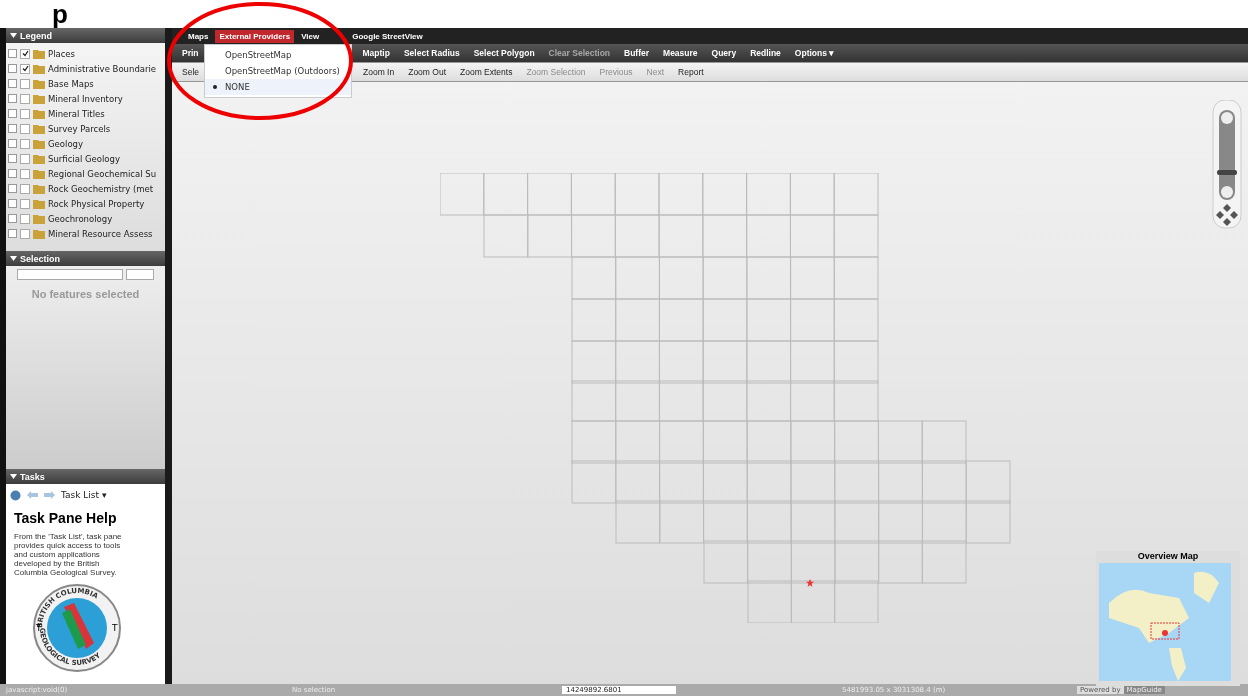 The height and width of the screenshot is (696, 1248). Describe the element at coordinates (1168, 557) in the screenshot. I see `overview-map-title: Overview Map` at that location.